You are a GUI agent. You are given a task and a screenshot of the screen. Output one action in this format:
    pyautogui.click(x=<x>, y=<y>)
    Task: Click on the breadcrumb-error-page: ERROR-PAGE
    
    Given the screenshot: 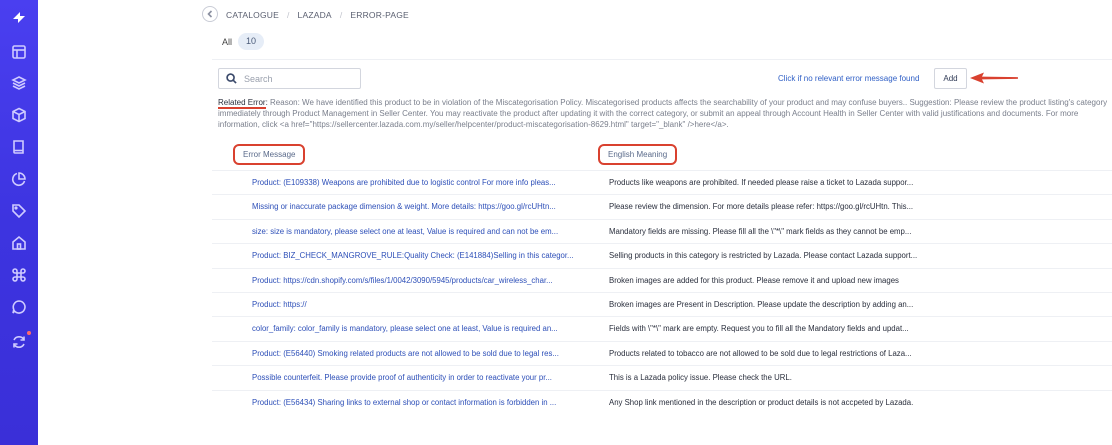 What is the action you would take?
    pyautogui.click(x=379, y=15)
    